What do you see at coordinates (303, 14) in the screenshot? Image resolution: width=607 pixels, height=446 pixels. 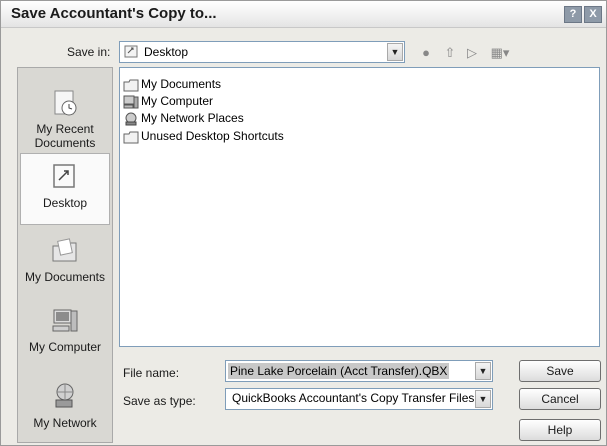 I see `title-bar: Save Accountant's Copy to... ? X` at bounding box center [303, 14].